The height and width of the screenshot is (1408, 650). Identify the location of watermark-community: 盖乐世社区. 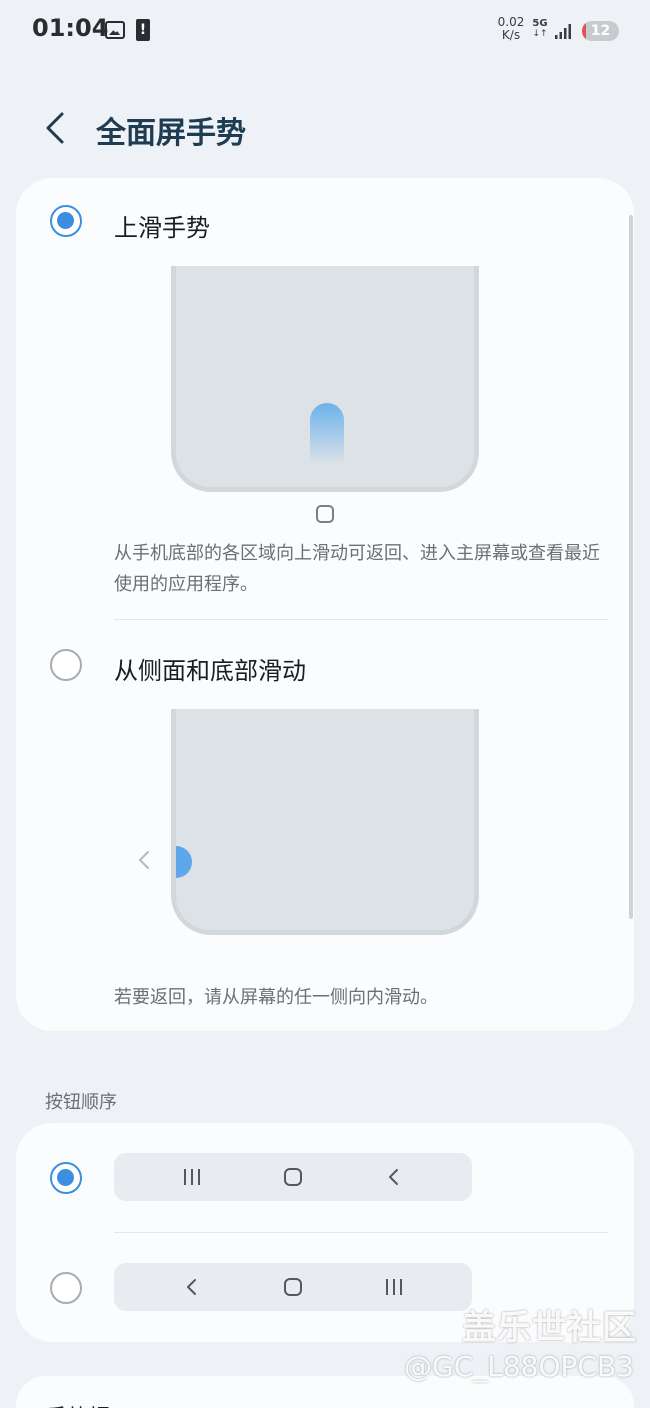
(549, 1328).